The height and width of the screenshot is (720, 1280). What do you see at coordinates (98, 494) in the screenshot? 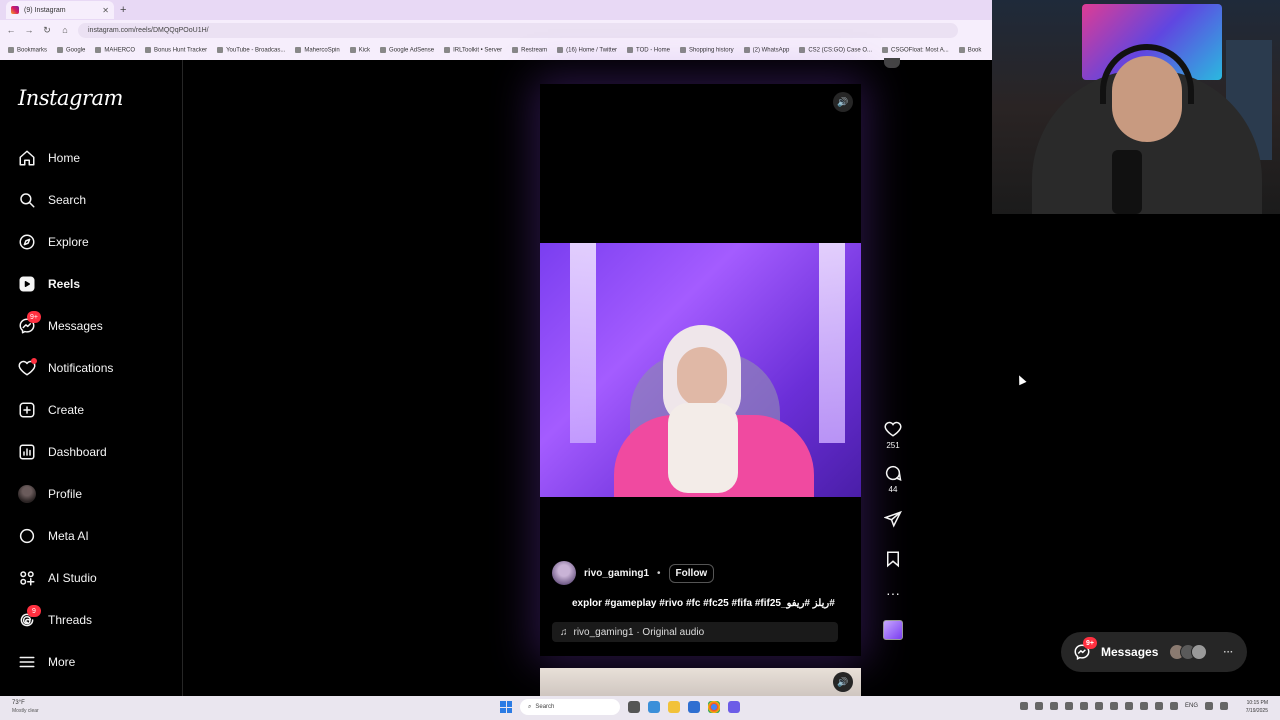
I see `sidebar-item-profile: Profile` at bounding box center [98, 494].